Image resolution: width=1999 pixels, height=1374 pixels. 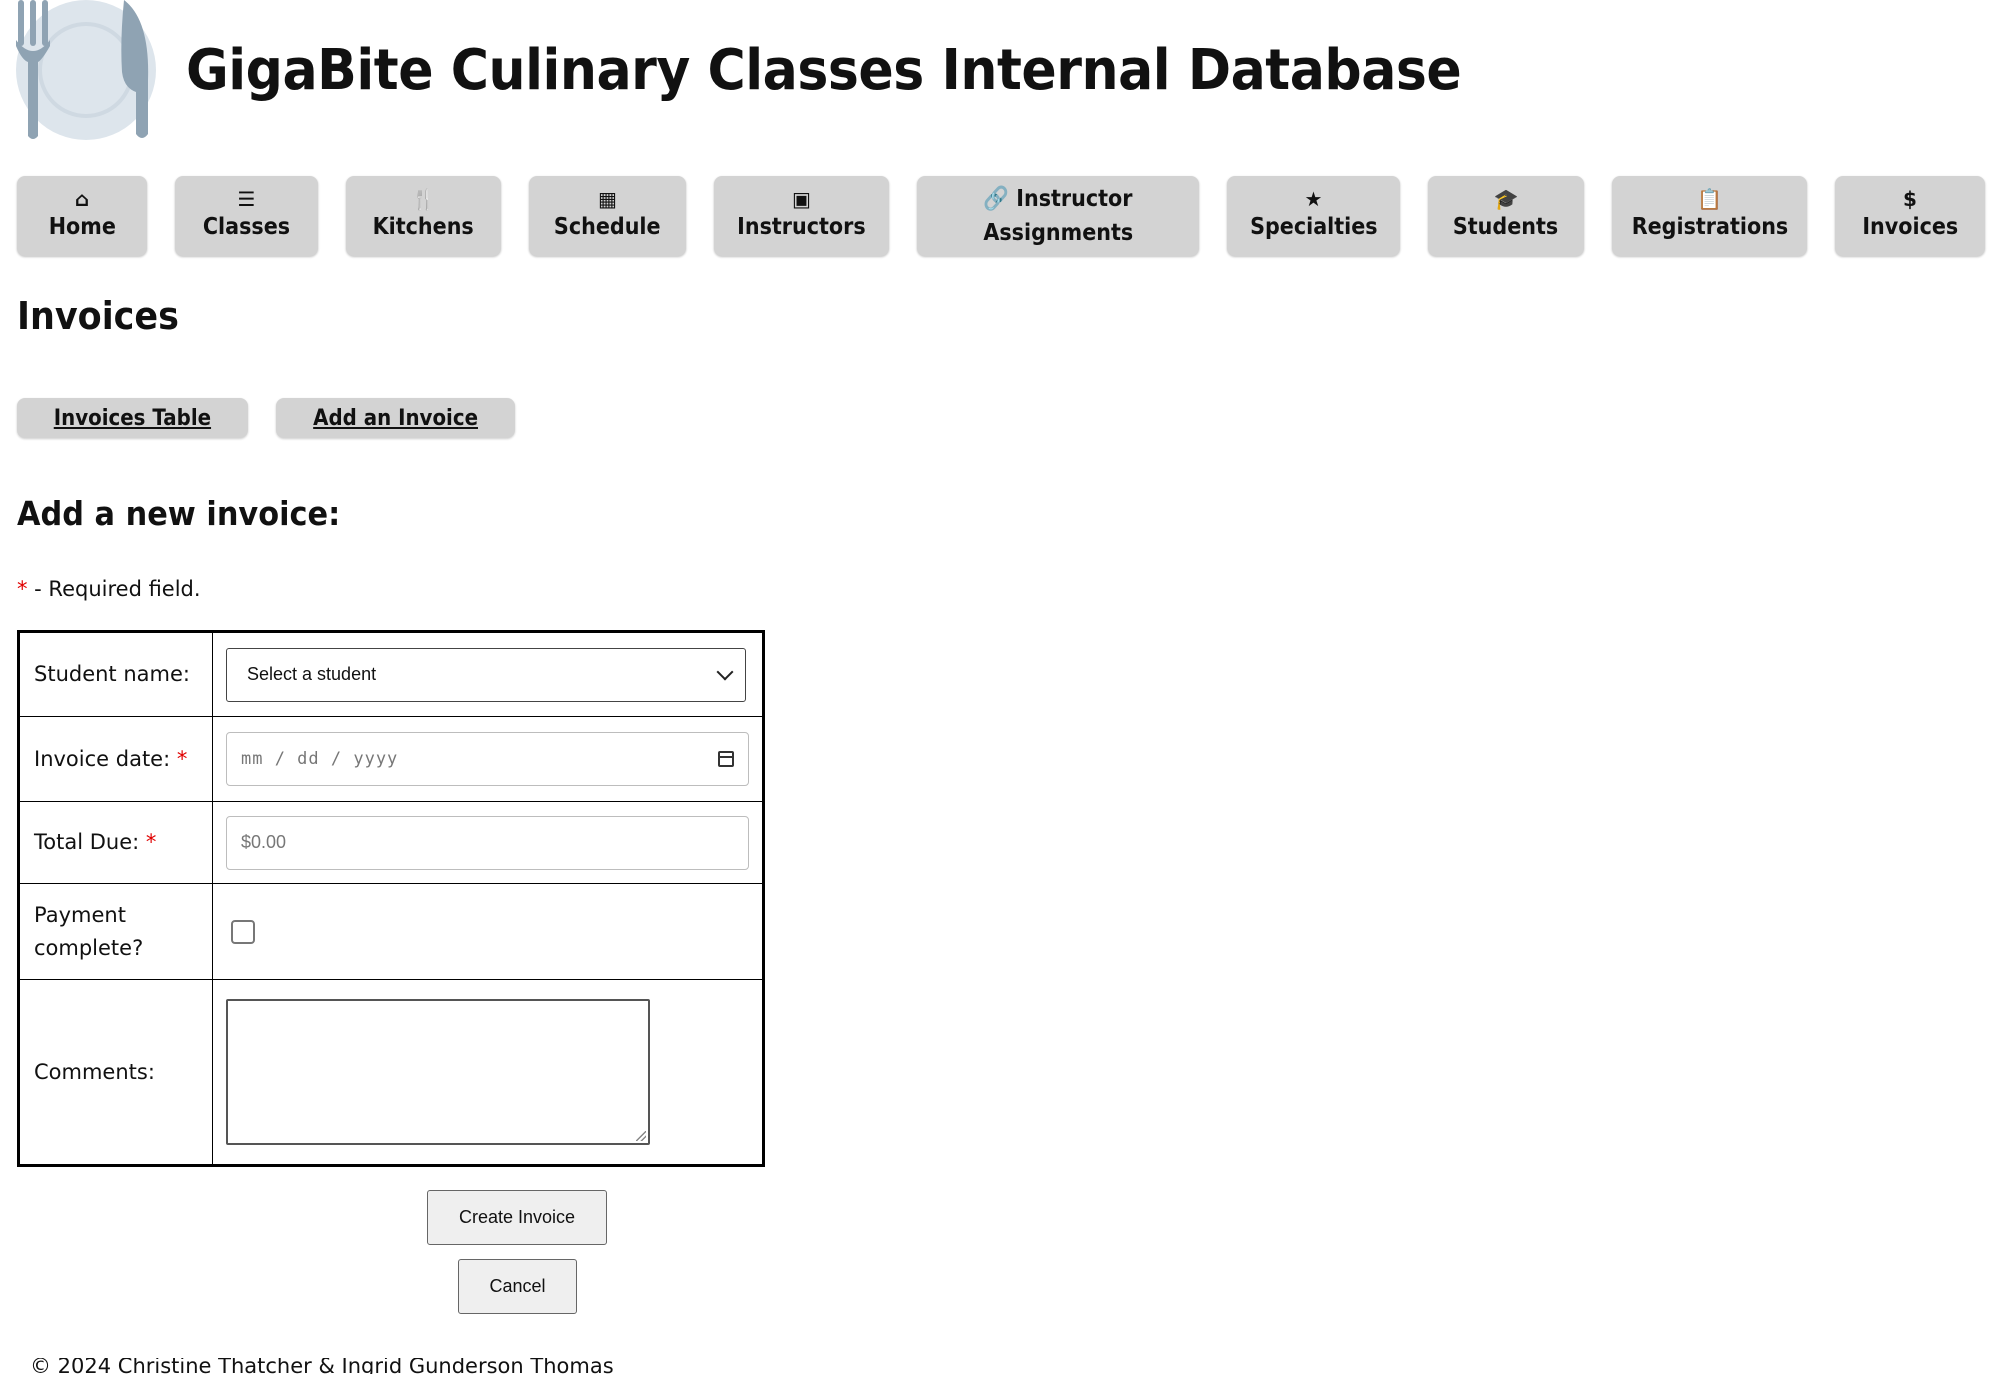 What do you see at coordinates (98, 316) in the screenshot?
I see `page-title: Invoices` at bounding box center [98, 316].